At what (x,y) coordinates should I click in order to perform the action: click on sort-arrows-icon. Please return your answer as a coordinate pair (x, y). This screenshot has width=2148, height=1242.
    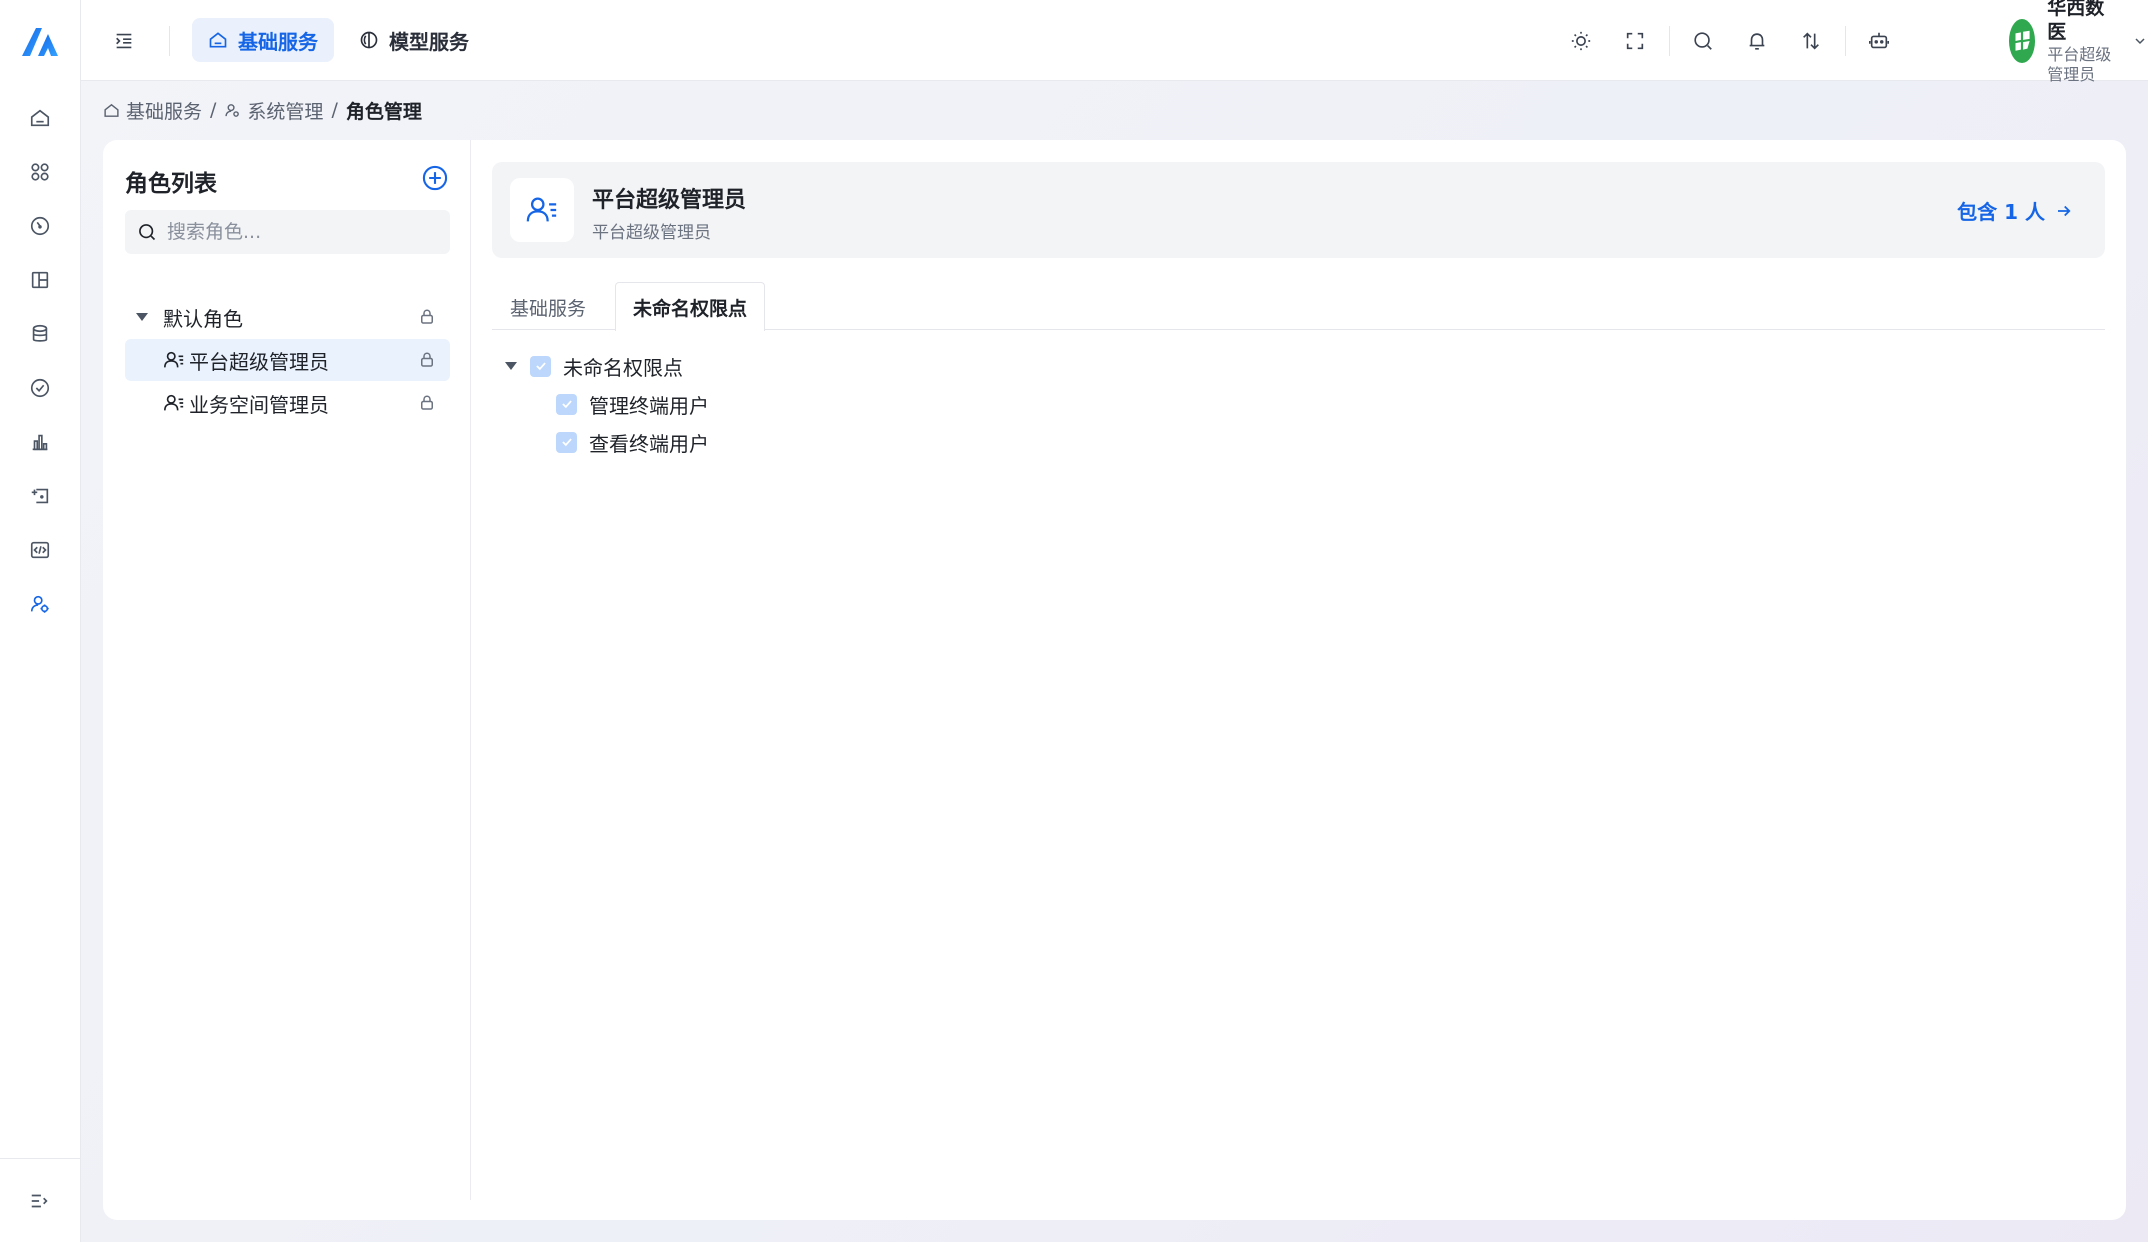
    Looking at the image, I should click on (1811, 41).